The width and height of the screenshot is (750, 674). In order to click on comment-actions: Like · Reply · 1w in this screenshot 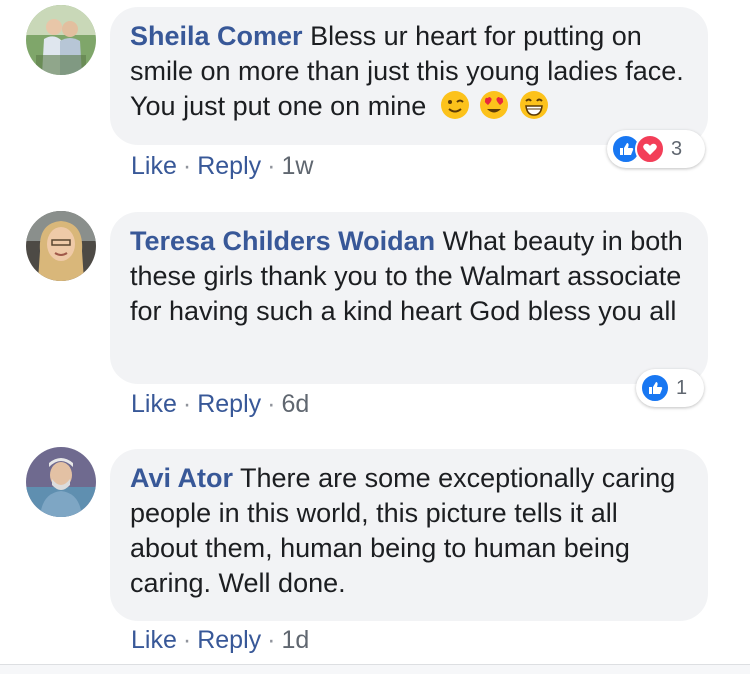, I will do `click(222, 166)`.